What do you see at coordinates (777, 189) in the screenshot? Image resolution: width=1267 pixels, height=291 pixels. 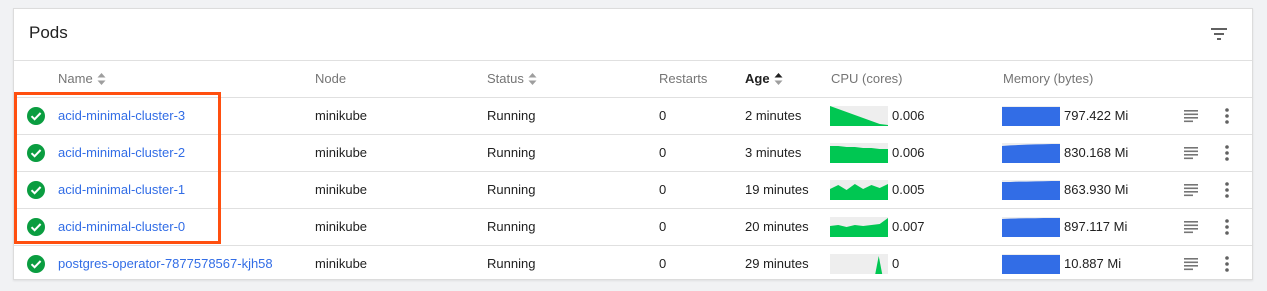 I see `pod-age: 19 minutes` at bounding box center [777, 189].